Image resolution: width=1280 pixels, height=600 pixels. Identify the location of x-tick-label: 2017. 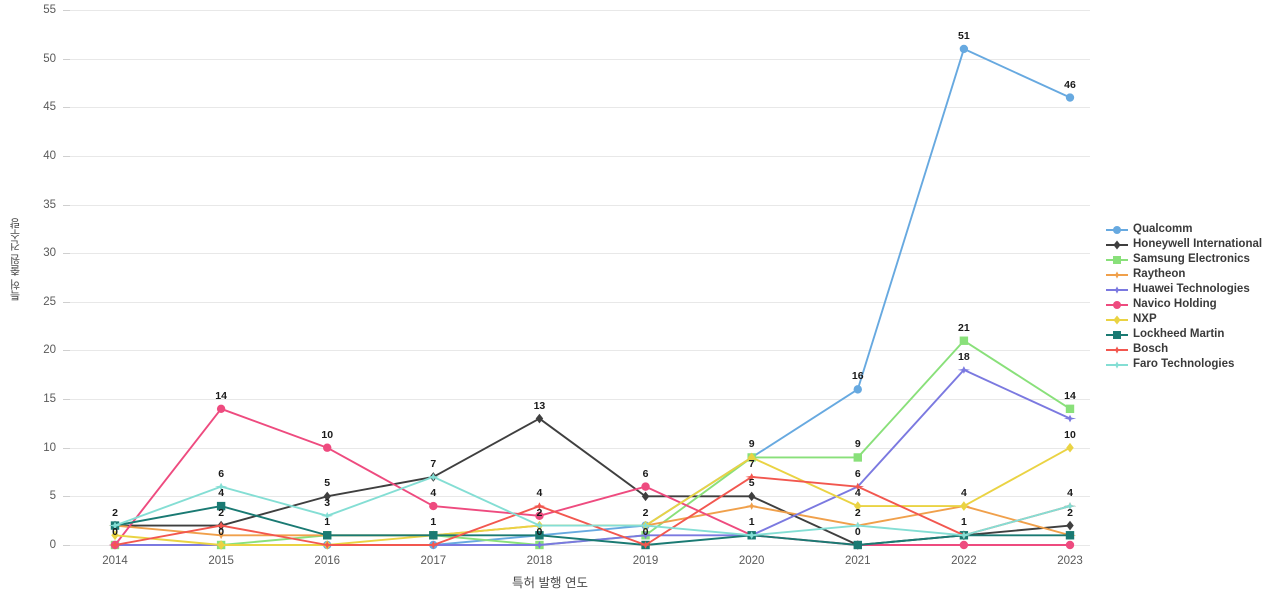
(433, 561).